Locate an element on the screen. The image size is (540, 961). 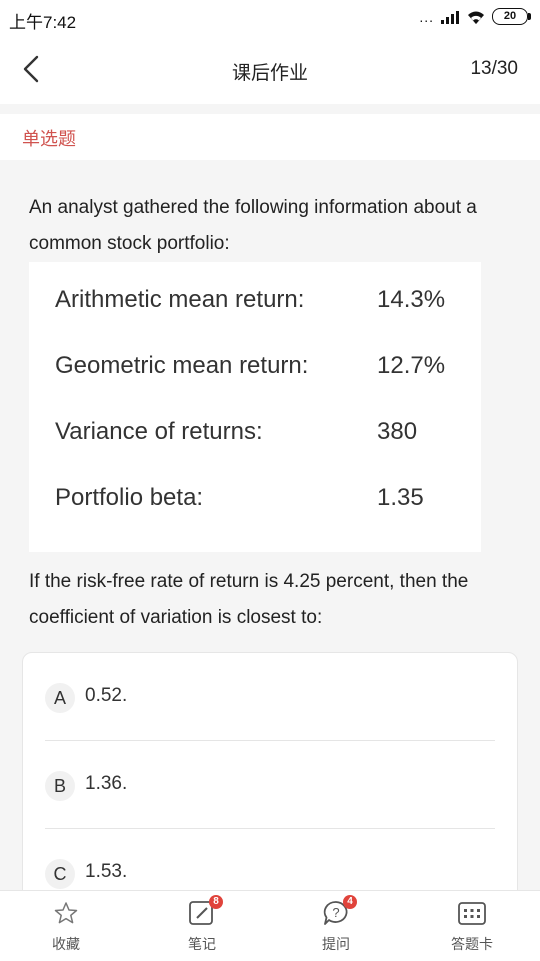
question-type-bar: 单选题 is located at coordinates (270, 137).